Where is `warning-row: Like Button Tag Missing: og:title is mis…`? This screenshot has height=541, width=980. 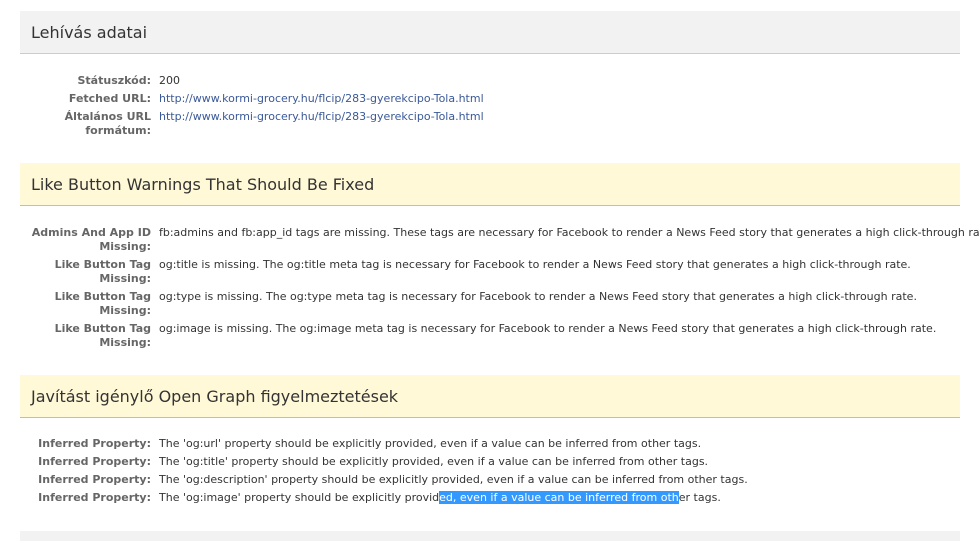
warning-row: Like Button Tag Missing: og:title is mis… is located at coordinates (490, 274).